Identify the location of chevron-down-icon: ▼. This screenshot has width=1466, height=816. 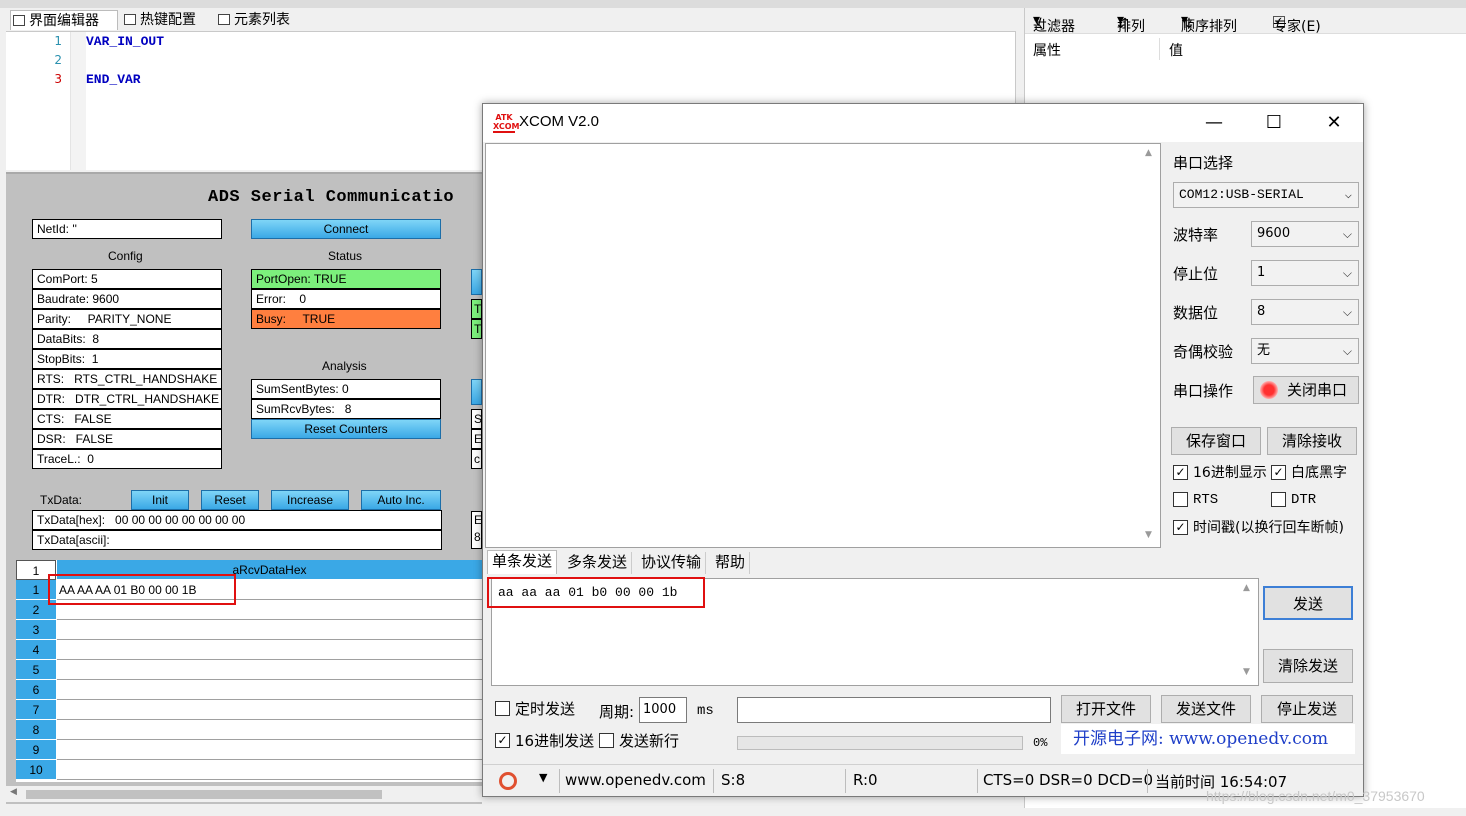
(543, 777).